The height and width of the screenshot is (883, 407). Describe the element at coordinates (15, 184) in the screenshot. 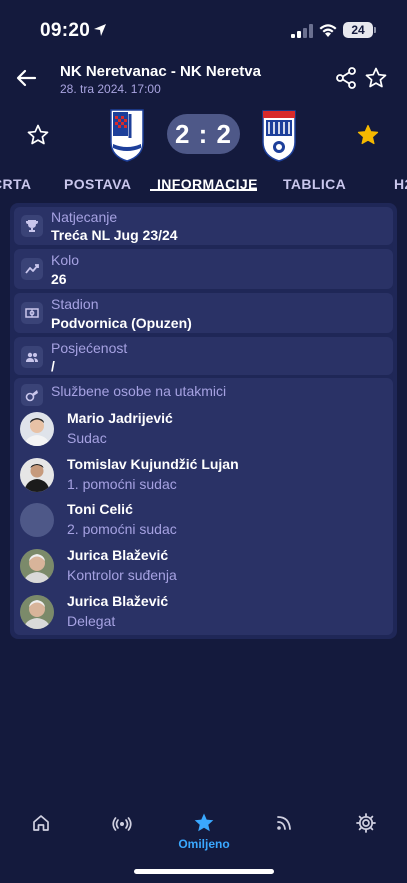

I see `tab-crta: CRTA` at that location.